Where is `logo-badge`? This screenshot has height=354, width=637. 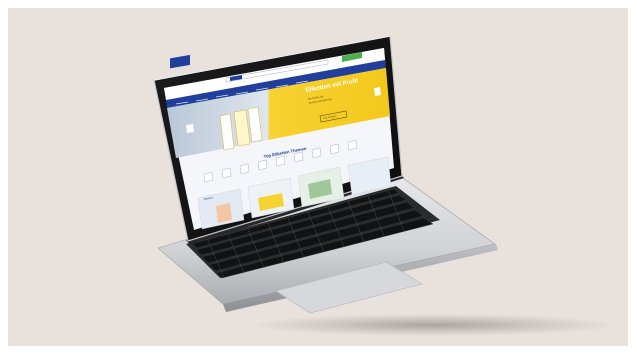
logo-badge is located at coordinates (180, 61).